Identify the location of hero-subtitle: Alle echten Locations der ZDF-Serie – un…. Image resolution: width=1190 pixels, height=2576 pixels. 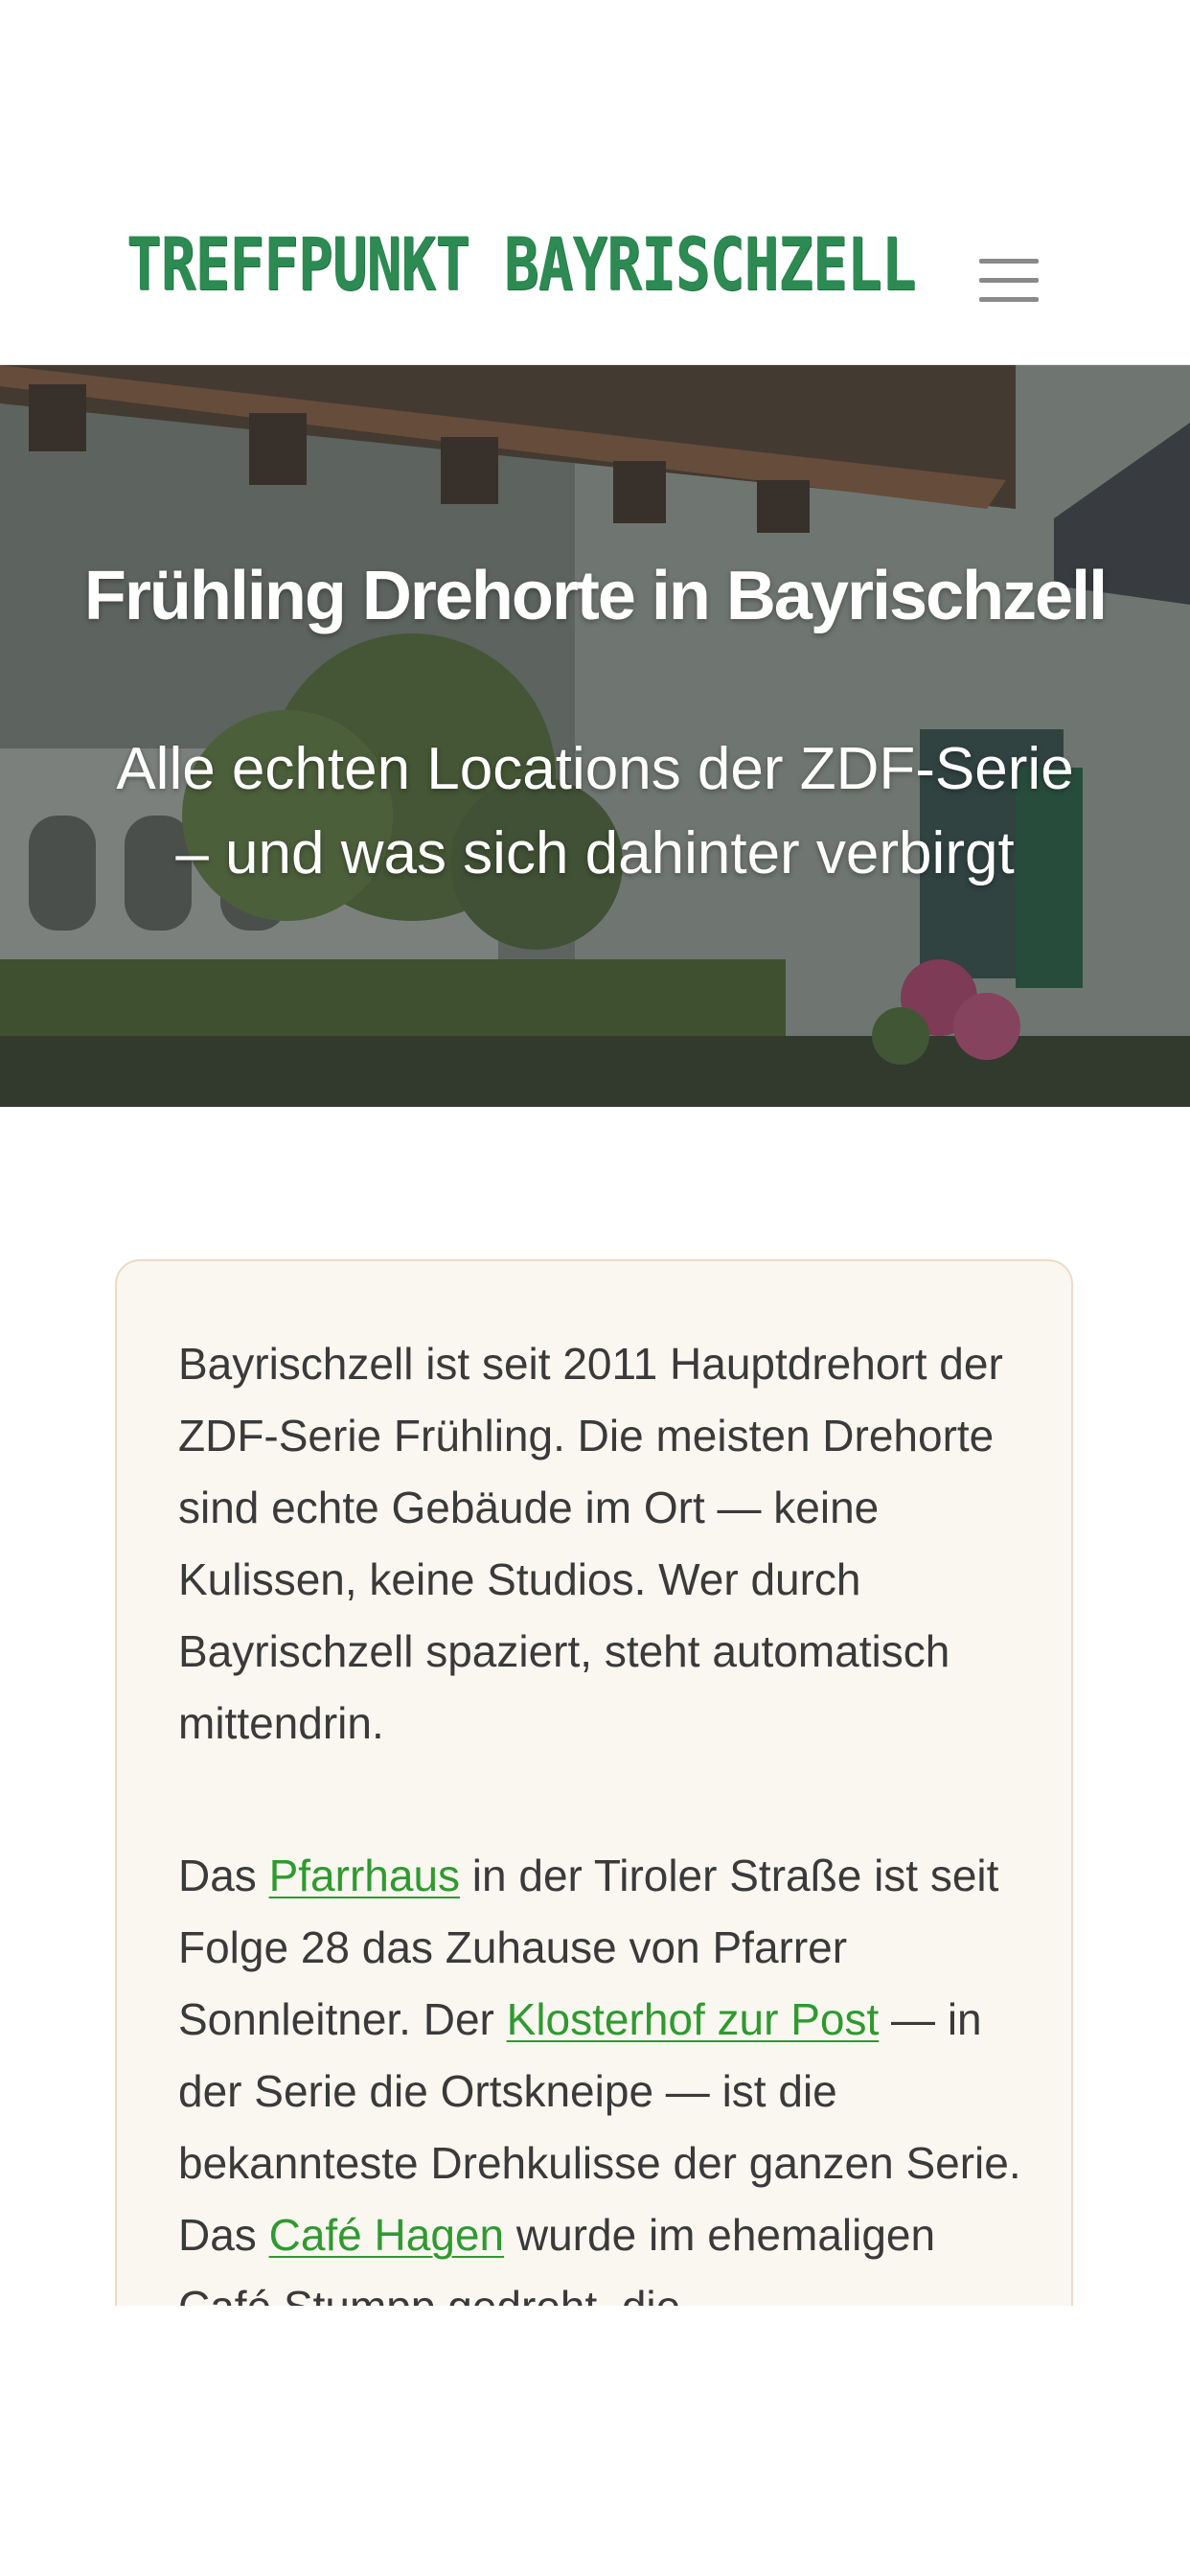
(595, 811).